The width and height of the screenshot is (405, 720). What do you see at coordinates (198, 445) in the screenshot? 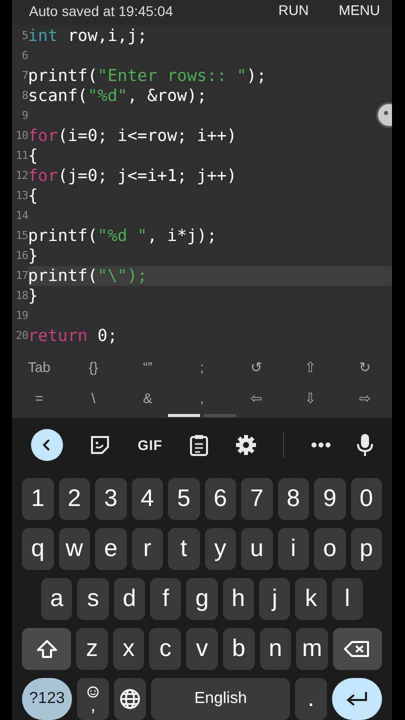
I see `clipboard-icon` at bounding box center [198, 445].